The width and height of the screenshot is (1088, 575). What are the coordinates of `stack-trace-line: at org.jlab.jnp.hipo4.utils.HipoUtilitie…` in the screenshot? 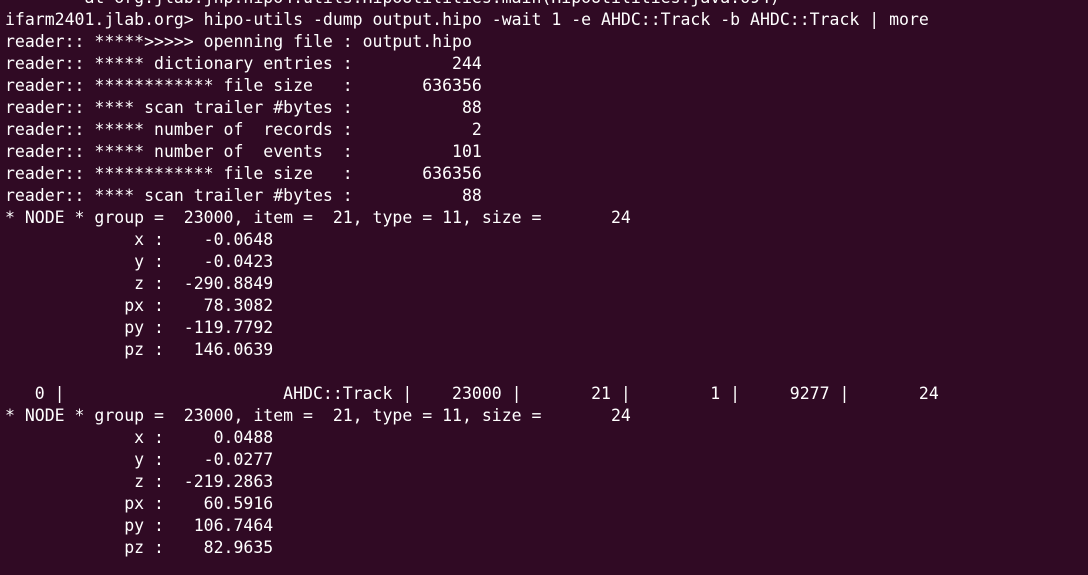 It's located at (472, 4).